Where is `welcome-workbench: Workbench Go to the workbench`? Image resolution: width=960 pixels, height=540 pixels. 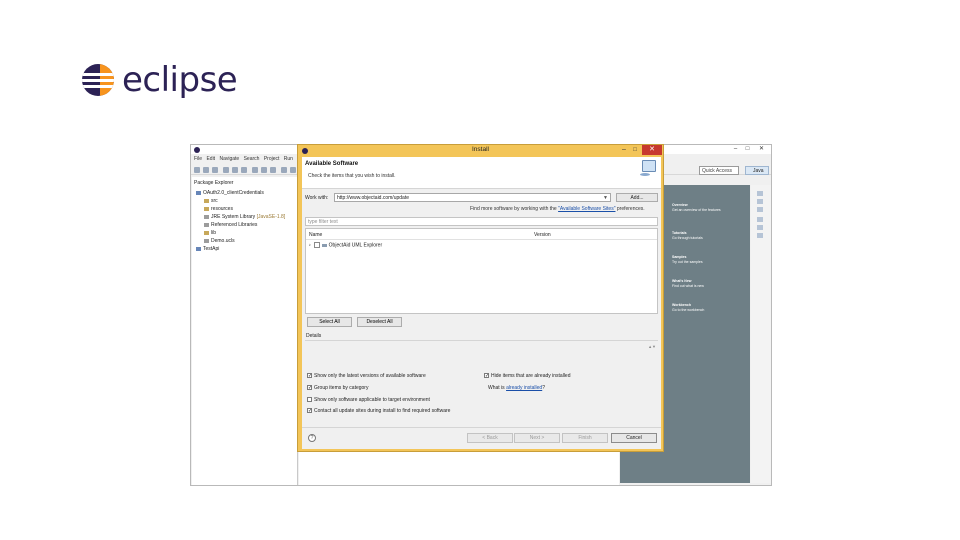
welcome-workbench: Workbench Go to the workbench is located at coordinates (688, 307).